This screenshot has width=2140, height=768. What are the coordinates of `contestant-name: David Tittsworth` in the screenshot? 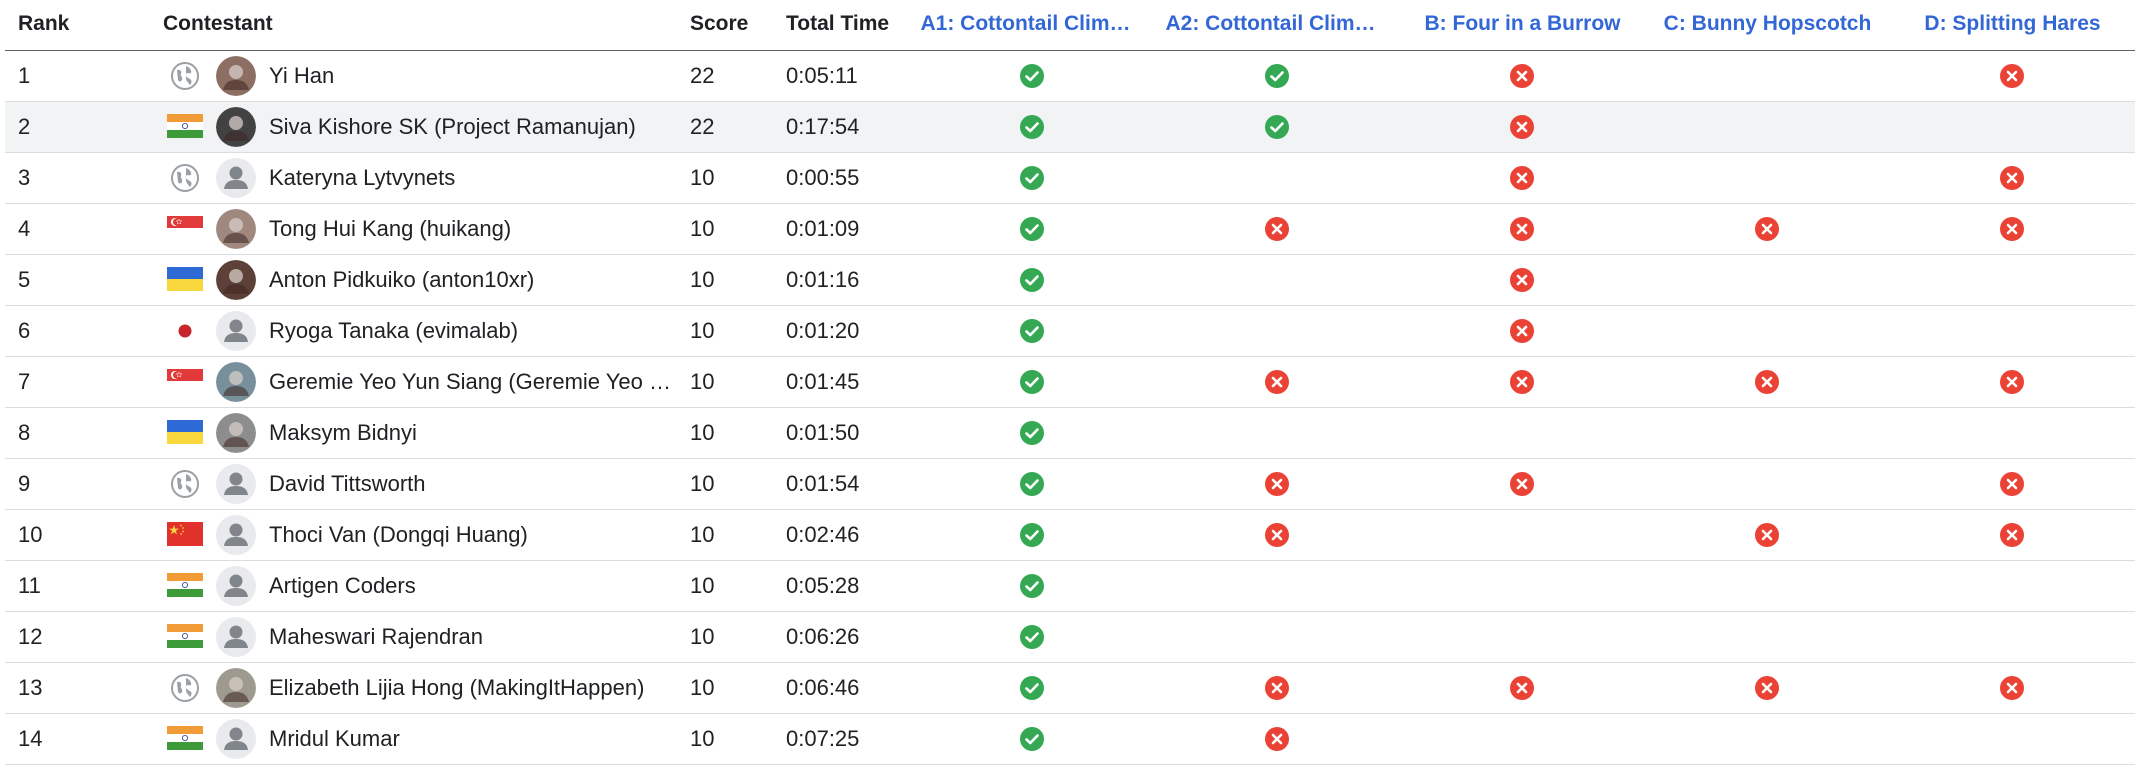 It's located at (471, 484).